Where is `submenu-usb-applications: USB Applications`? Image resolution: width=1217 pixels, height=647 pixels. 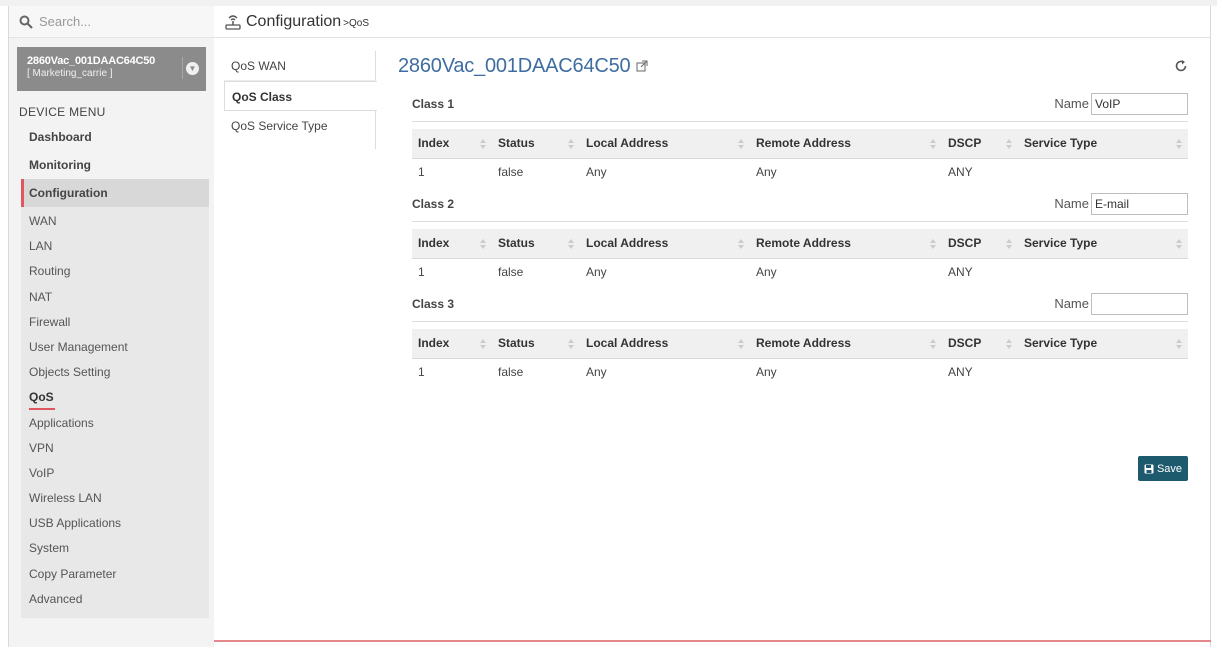
submenu-usb-applications: USB Applications is located at coordinates (115, 523).